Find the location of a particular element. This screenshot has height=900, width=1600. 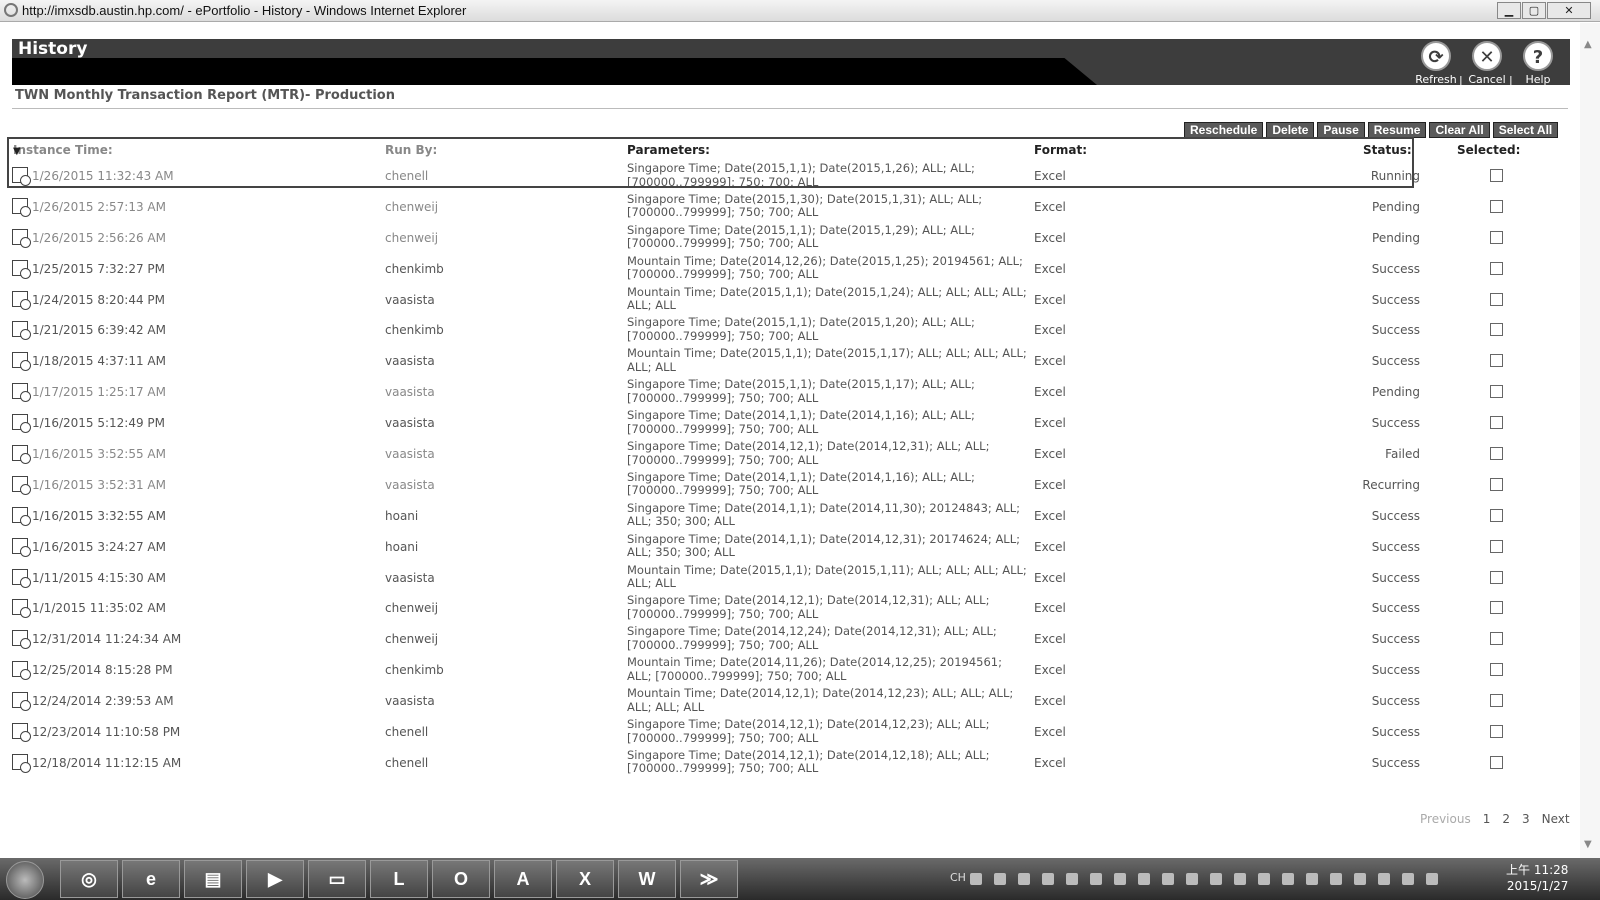

instance-time-link: 1/11/2015 4:15:30 AM is located at coordinates (99, 578).